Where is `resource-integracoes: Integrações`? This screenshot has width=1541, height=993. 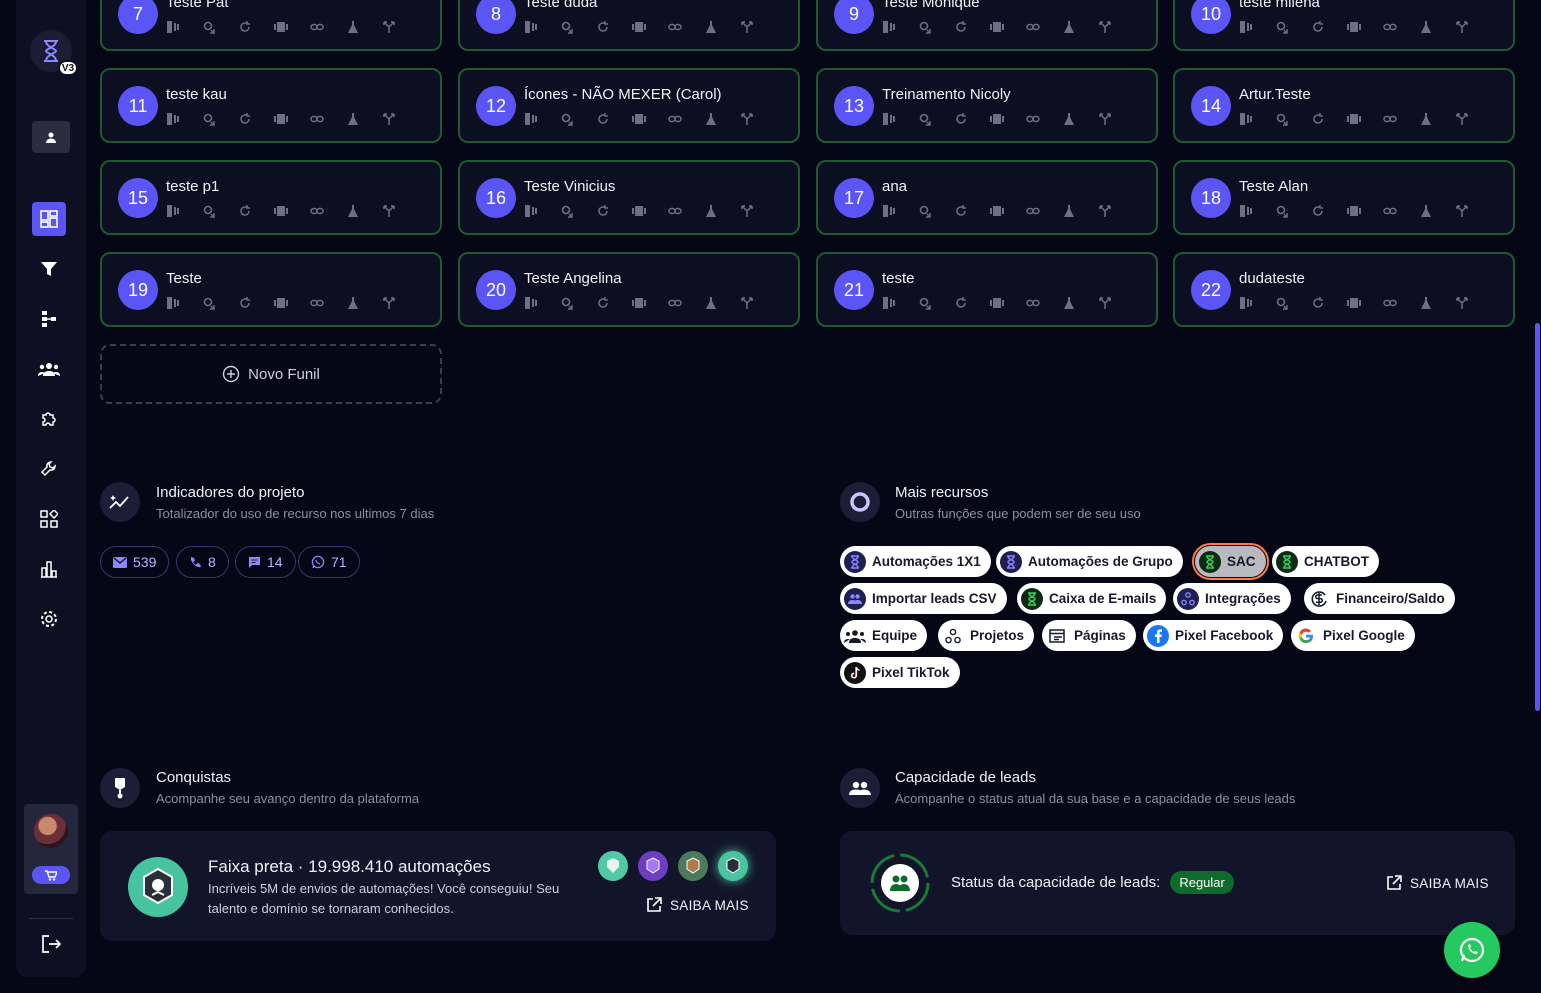 resource-integracoes: Integrações is located at coordinates (1232, 598).